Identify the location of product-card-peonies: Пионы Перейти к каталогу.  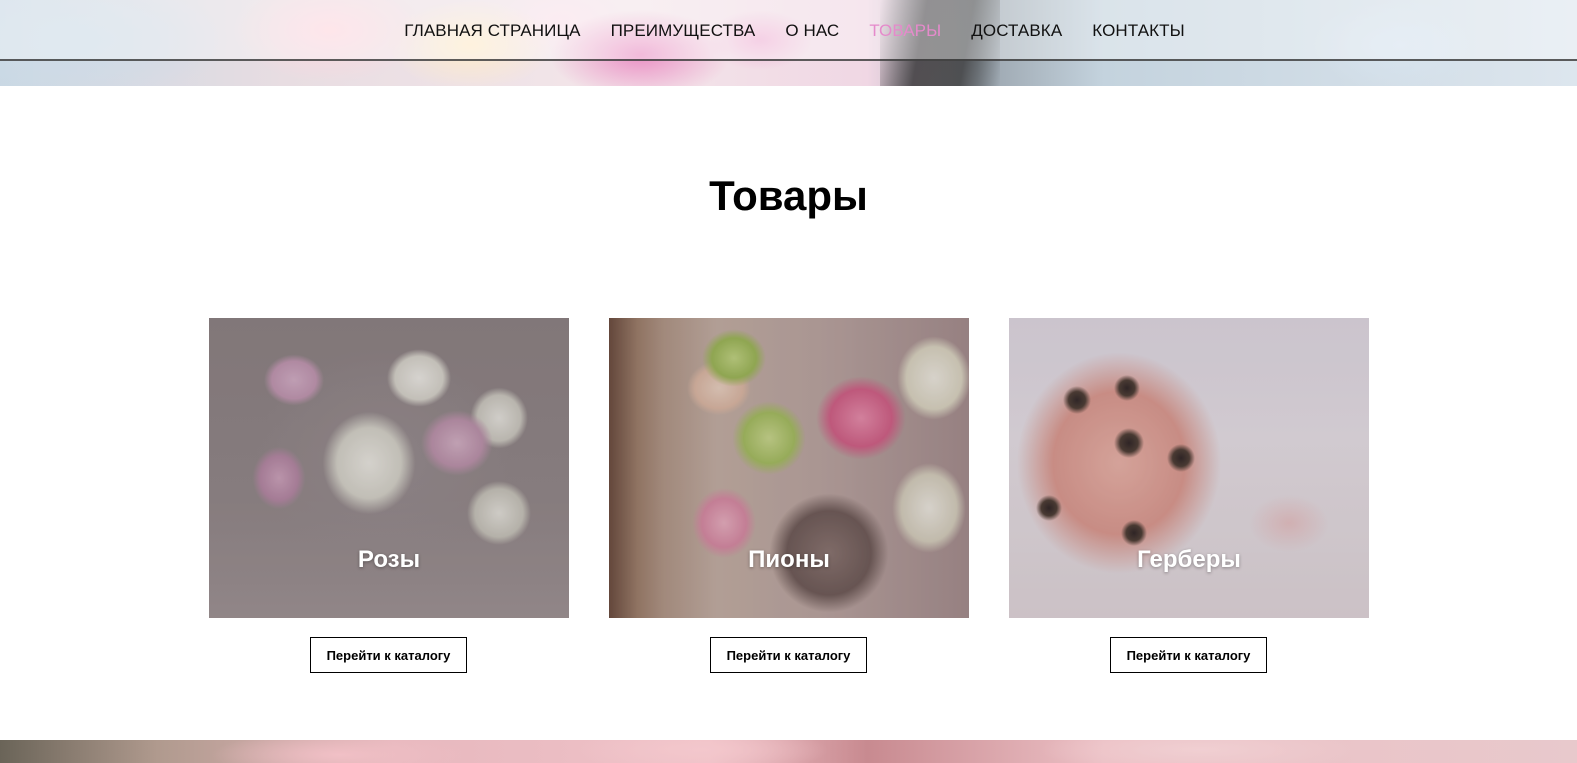
(789, 495).